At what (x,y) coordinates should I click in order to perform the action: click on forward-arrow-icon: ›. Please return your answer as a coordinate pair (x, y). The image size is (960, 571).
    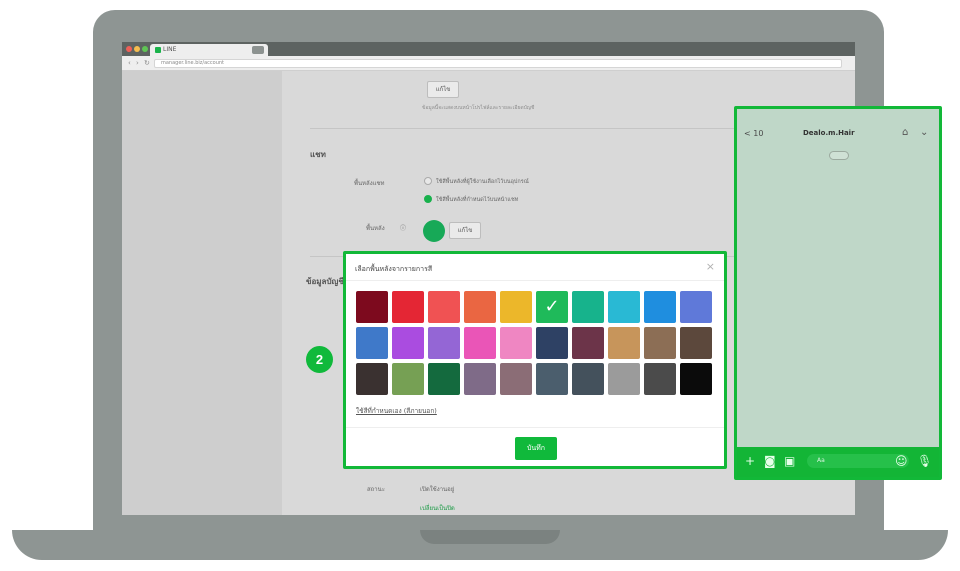
    Looking at the image, I should click on (137, 63).